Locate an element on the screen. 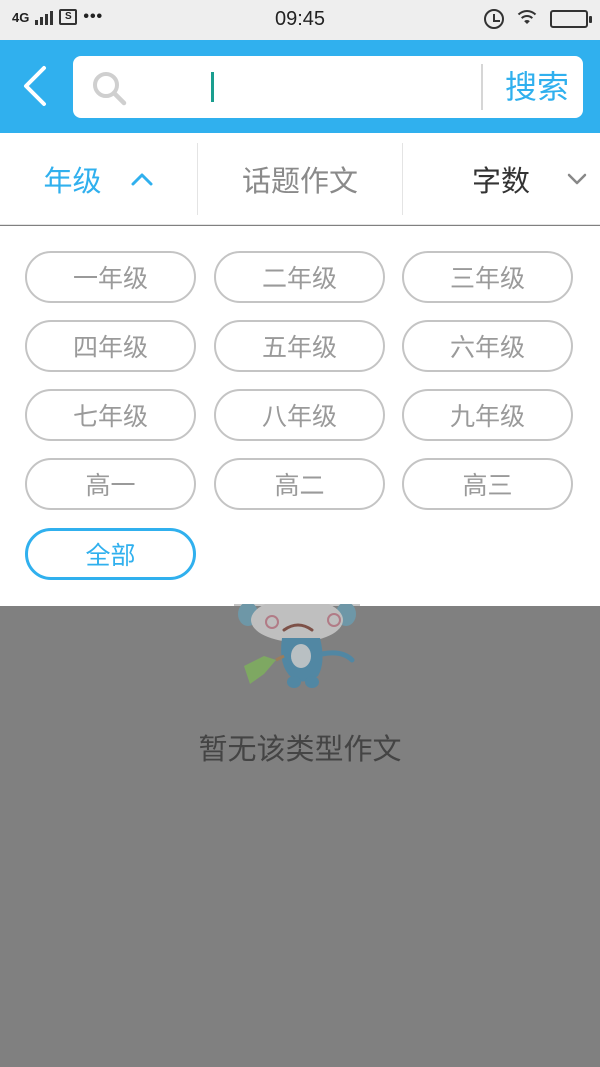 The width and height of the screenshot is (600, 1067). grade-option: 高二 is located at coordinates (299, 484).